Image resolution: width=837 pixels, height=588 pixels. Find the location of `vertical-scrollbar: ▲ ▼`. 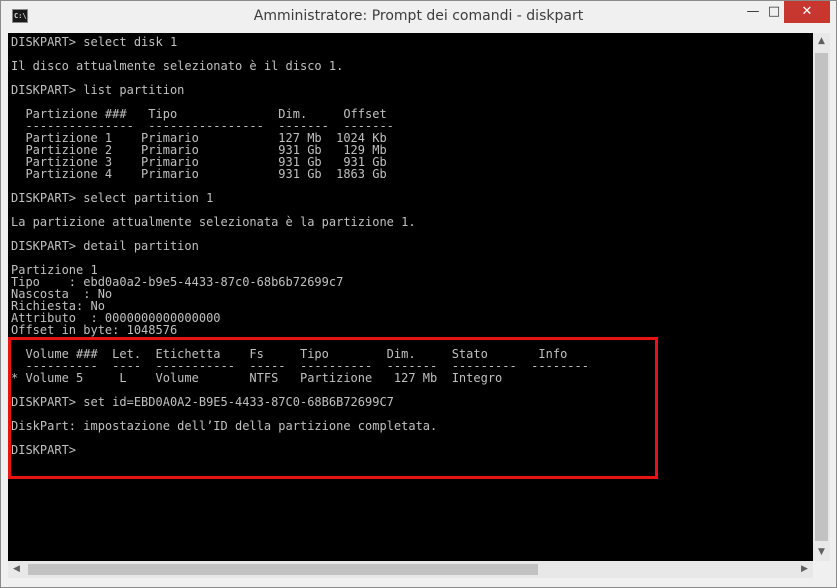

vertical-scrollbar: ▲ ▼ is located at coordinates (821, 297).